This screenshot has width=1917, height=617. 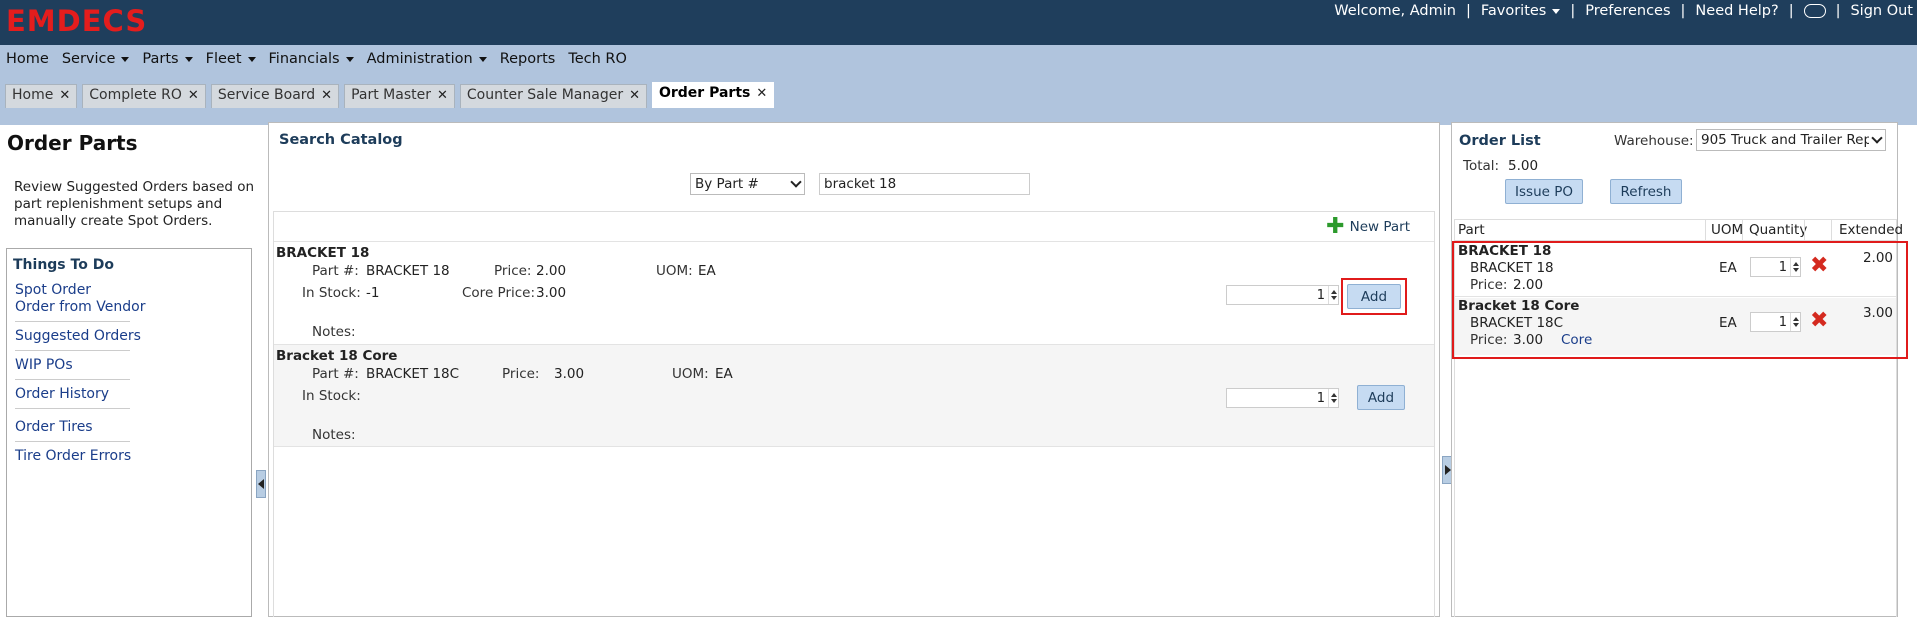 I want to click on core-price-label: Core Price:, so click(x=499, y=293).